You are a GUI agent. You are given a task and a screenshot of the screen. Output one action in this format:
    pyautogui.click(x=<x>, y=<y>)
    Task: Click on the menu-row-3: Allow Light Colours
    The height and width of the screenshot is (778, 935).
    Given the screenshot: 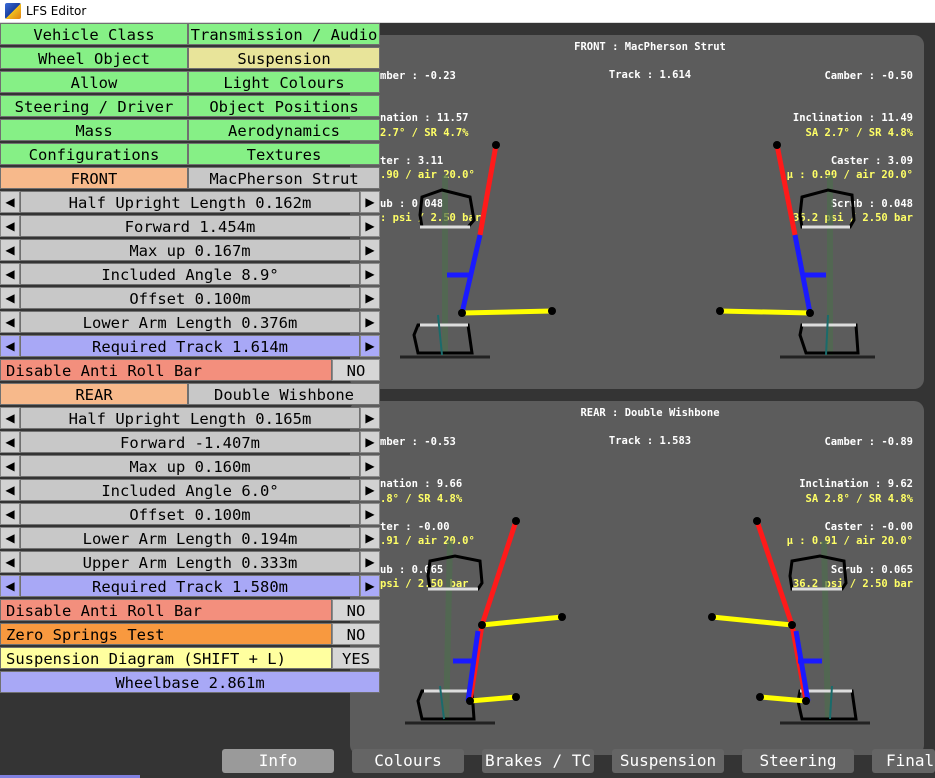 What is the action you would take?
    pyautogui.click(x=190, y=82)
    